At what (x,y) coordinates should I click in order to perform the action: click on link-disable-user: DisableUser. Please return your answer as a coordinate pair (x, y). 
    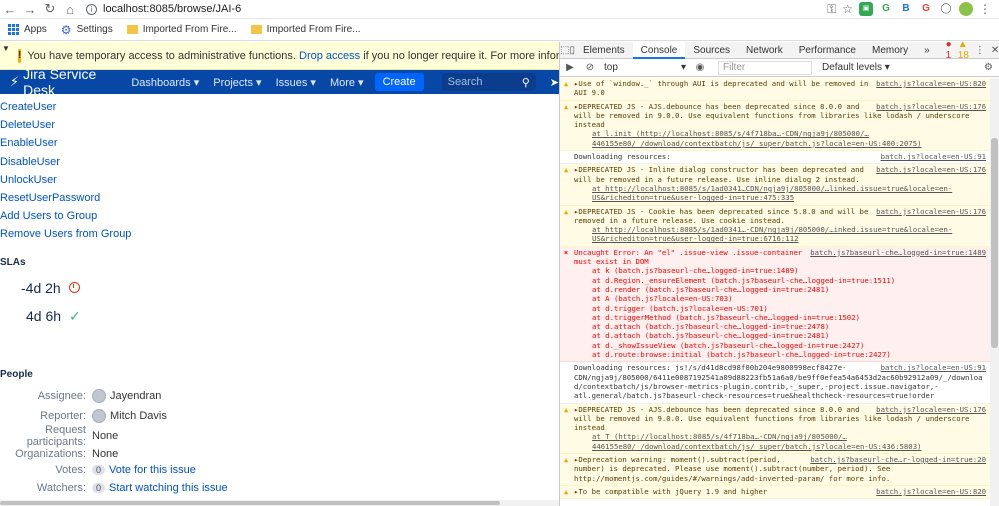
    Looking at the image, I should click on (279, 162).